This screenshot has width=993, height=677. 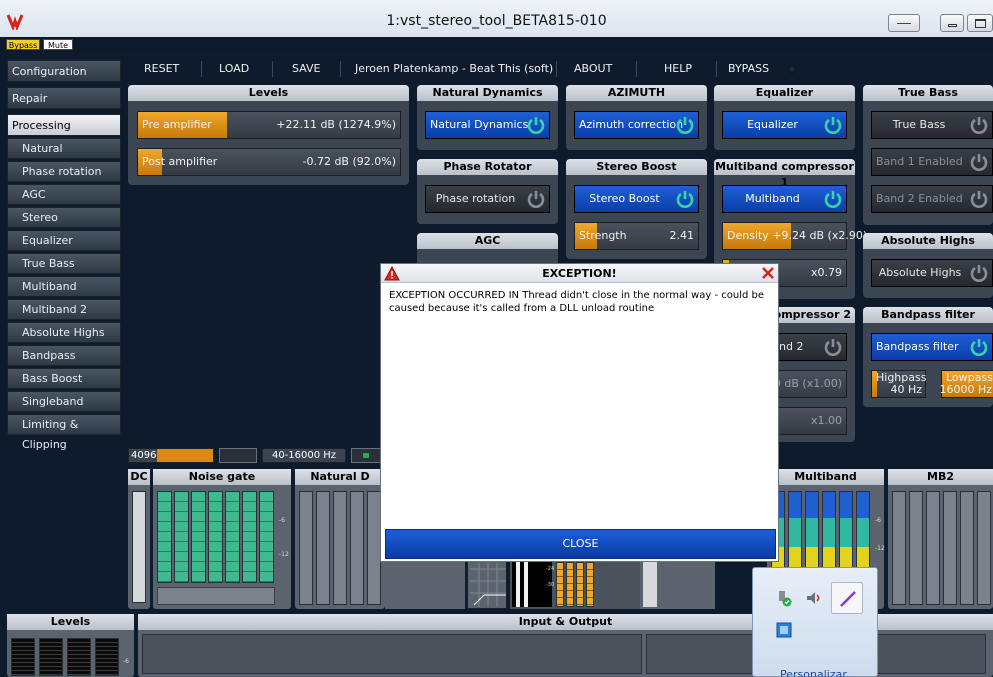 What do you see at coordinates (814, 598) in the screenshot?
I see `speaker-icon` at bounding box center [814, 598].